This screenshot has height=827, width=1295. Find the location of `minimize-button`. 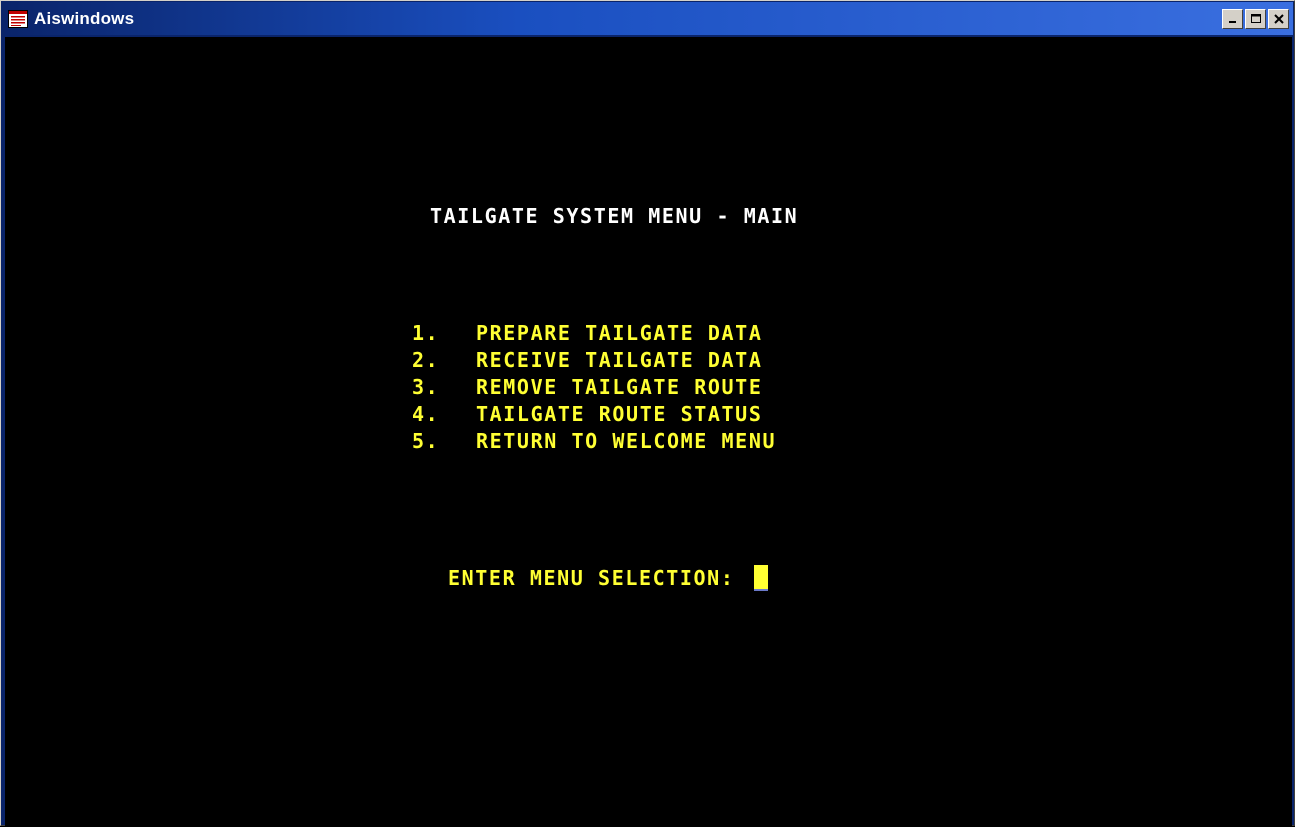

minimize-button is located at coordinates (1232, 19).